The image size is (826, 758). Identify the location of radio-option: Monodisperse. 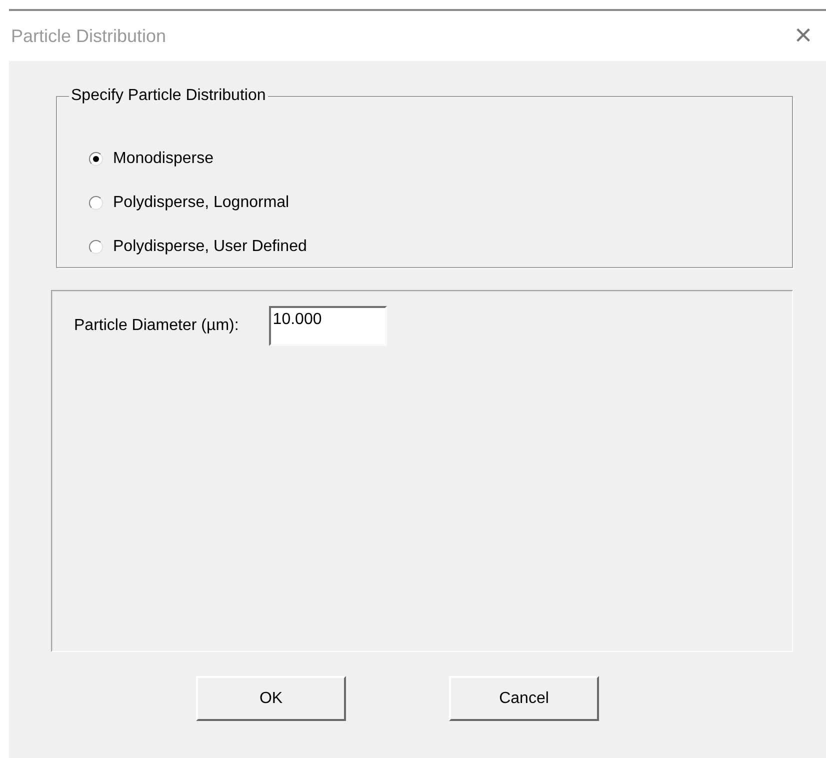
(151, 159).